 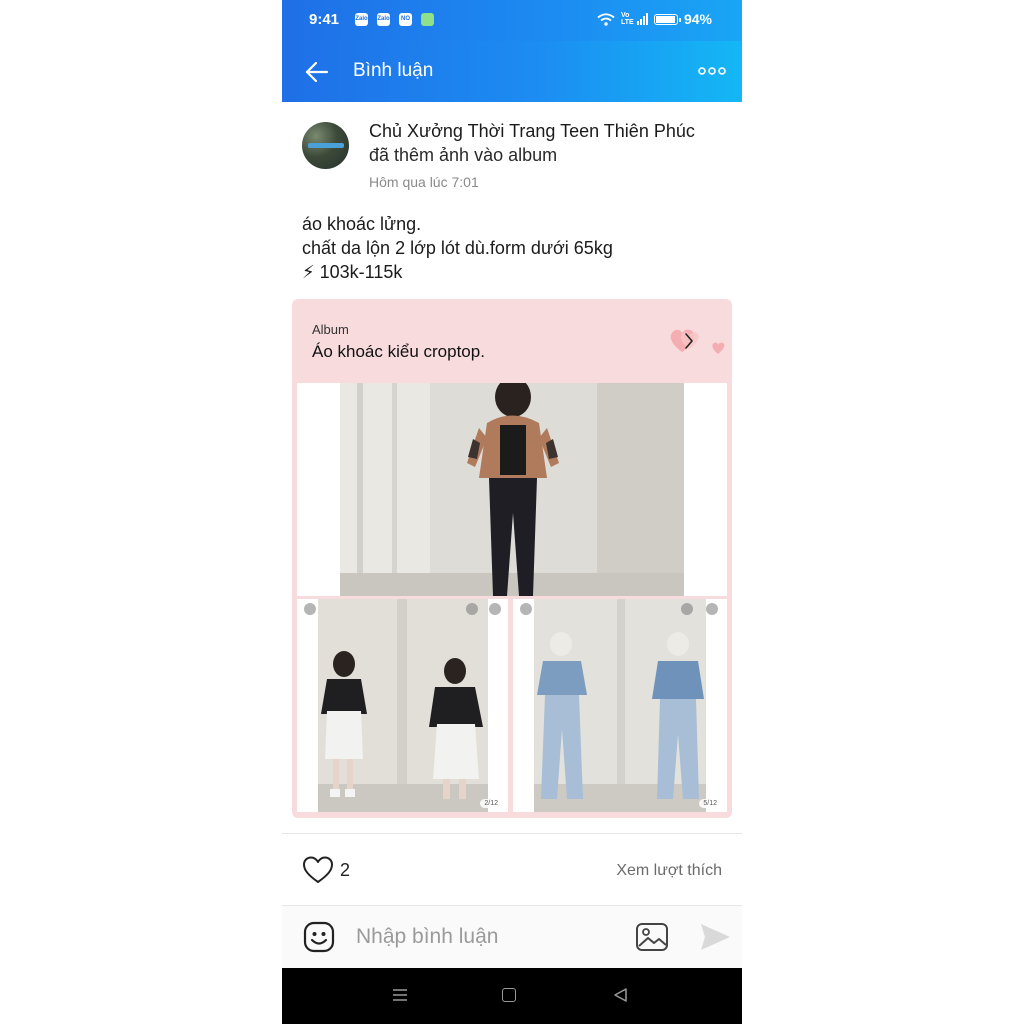 I want to click on post-time: Hôm qua lúc 7:01, so click(x=424, y=182).